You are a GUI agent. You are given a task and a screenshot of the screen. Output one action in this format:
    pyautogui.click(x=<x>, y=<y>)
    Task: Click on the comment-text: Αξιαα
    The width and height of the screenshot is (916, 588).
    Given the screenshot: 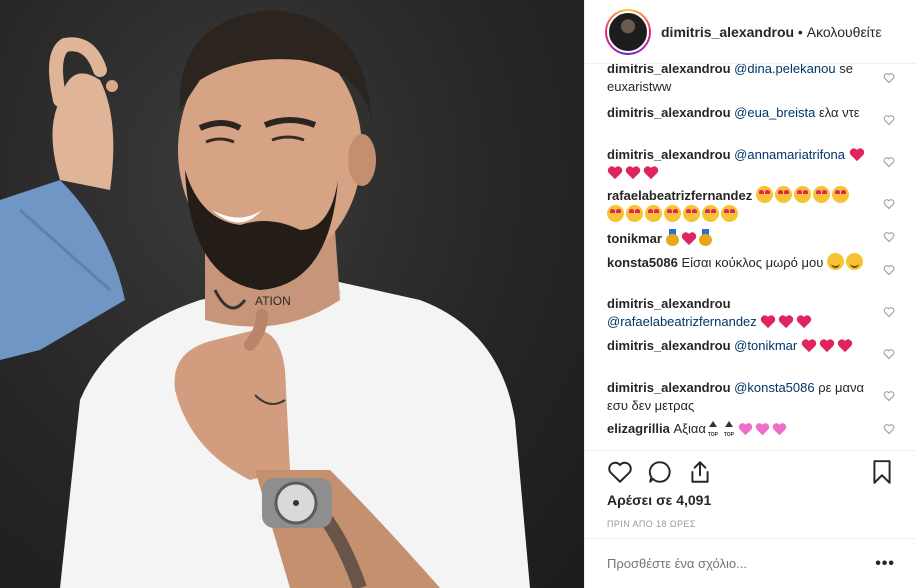 What is the action you would take?
    pyautogui.click(x=689, y=428)
    